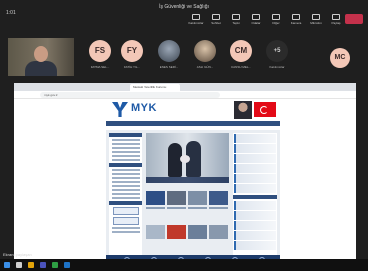 This screenshot has width=368, height=271. Describe the element at coordinates (184, 265) in the screenshot. I see `windows-taskbar` at that location.